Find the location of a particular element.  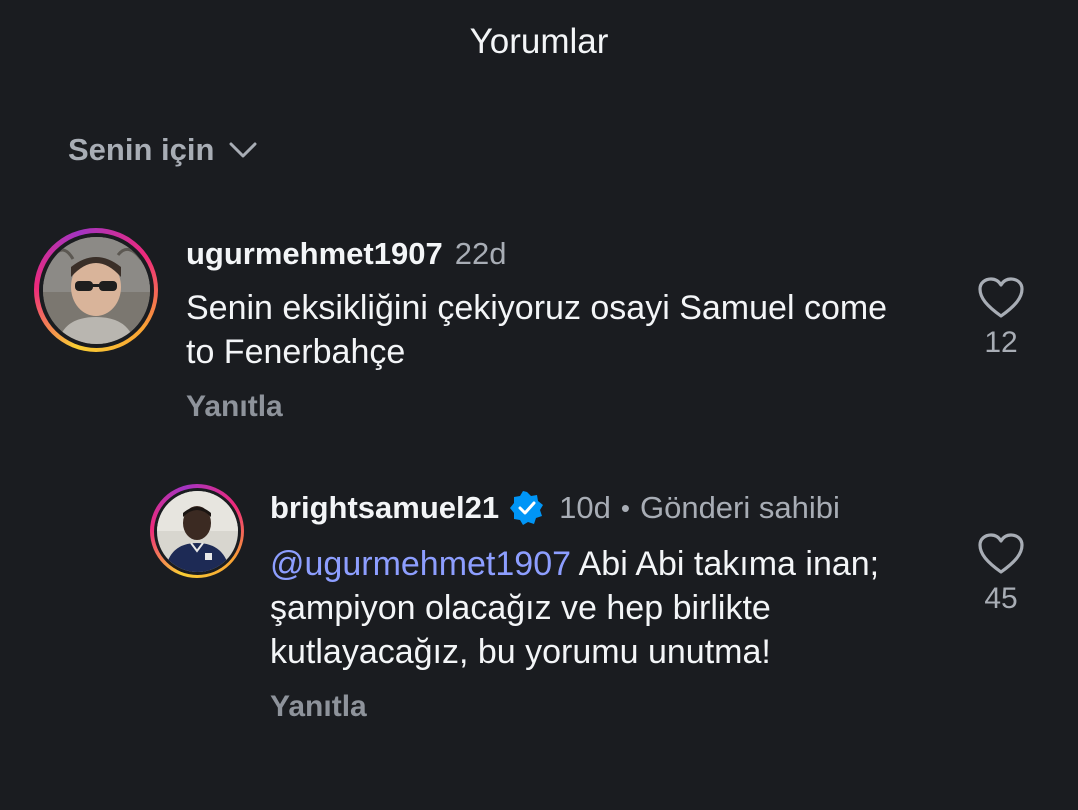

post-owner-label: Gönderi sahibi is located at coordinates (739, 507).